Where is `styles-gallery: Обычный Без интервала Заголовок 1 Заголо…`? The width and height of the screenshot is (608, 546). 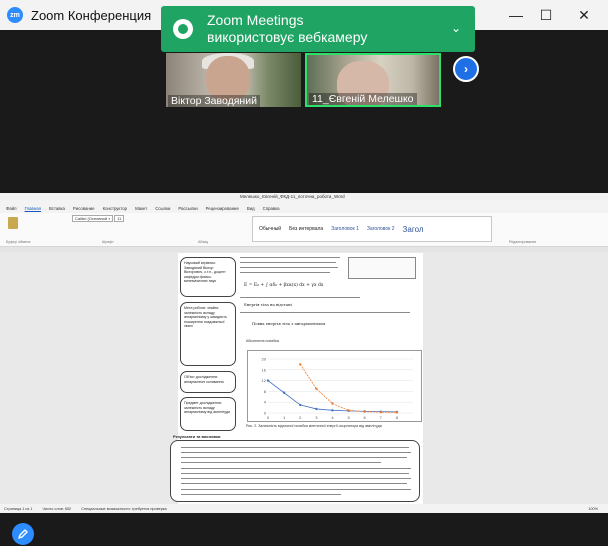 styles-gallery: Обычный Без интервала Заголовок 1 Заголо… is located at coordinates (372, 229).